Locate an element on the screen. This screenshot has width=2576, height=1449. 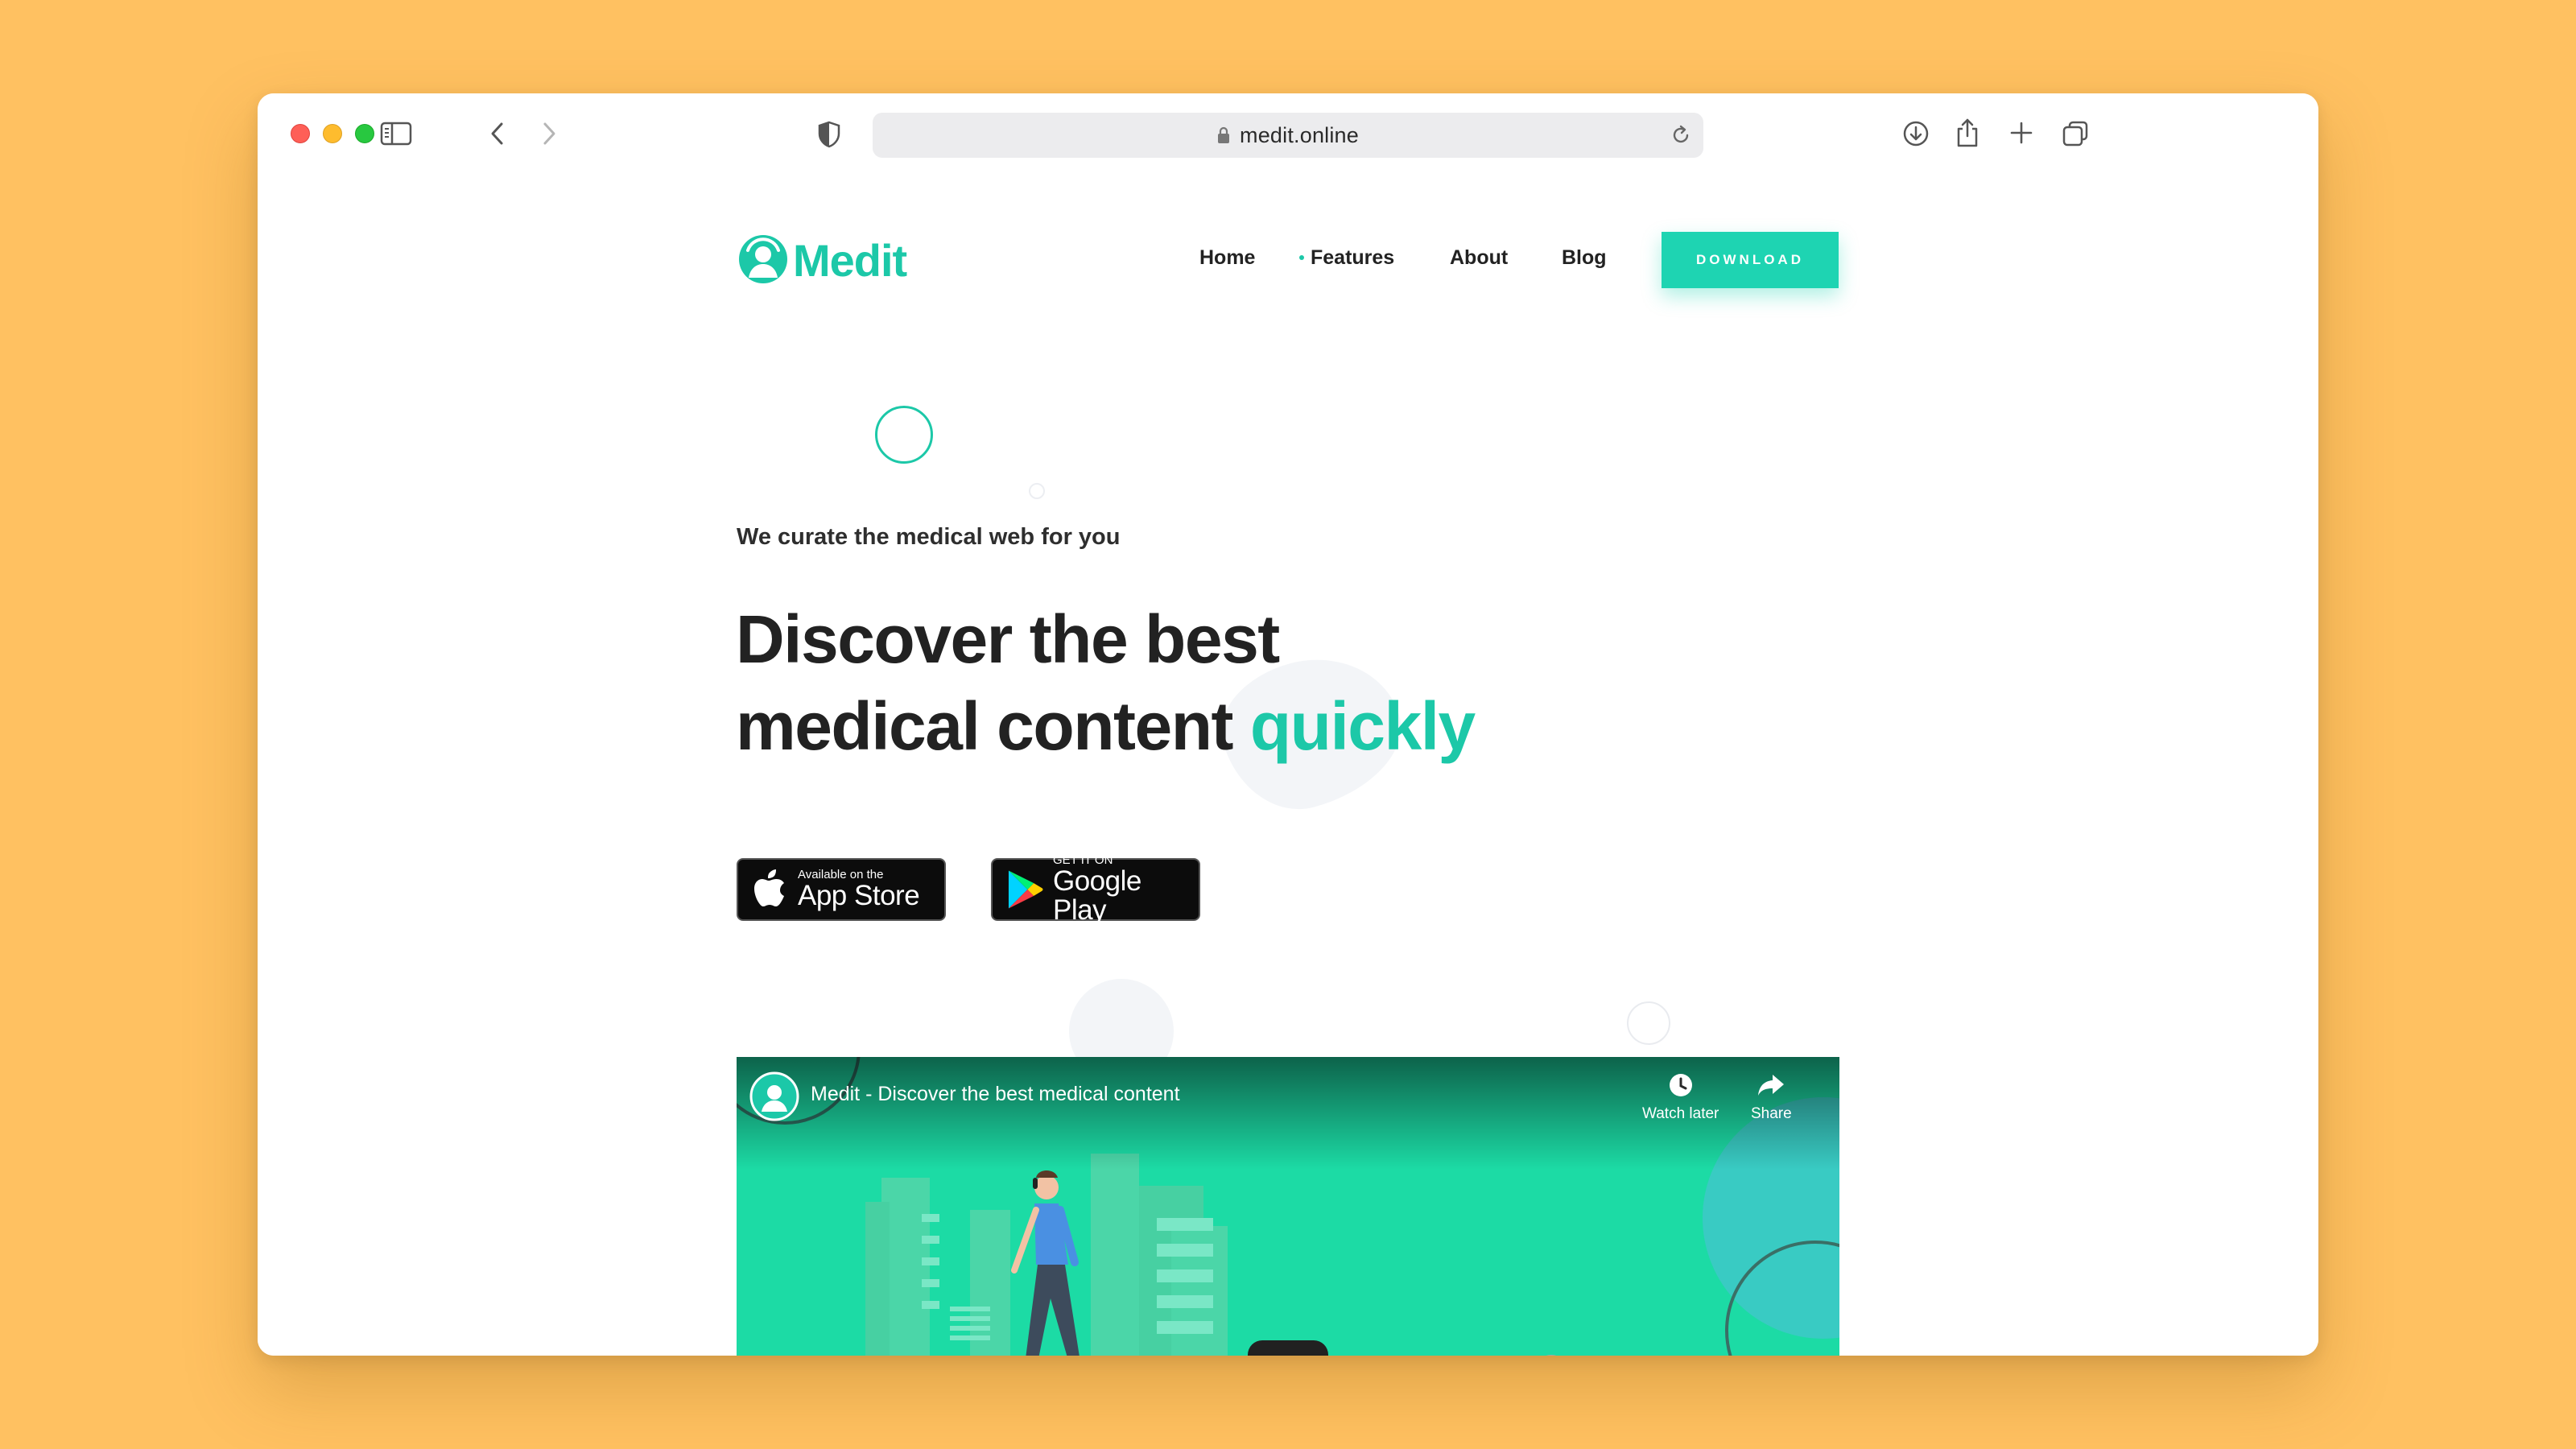
address-bar: medit.online is located at coordinates (1288, 135).